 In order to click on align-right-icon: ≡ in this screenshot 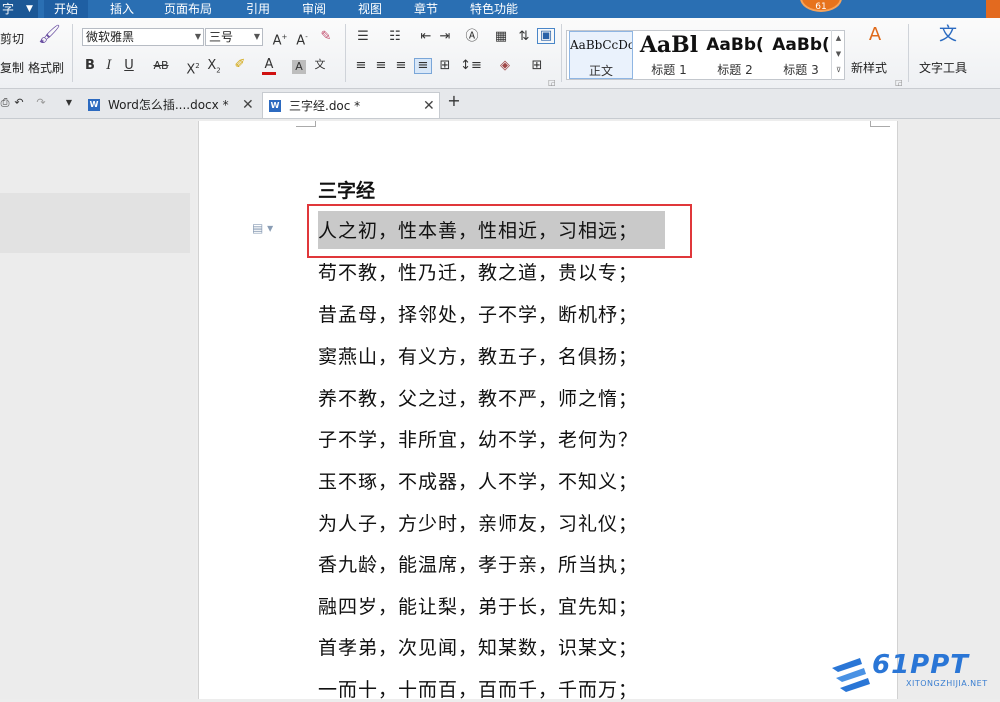, I will do `click(401, 66)`.